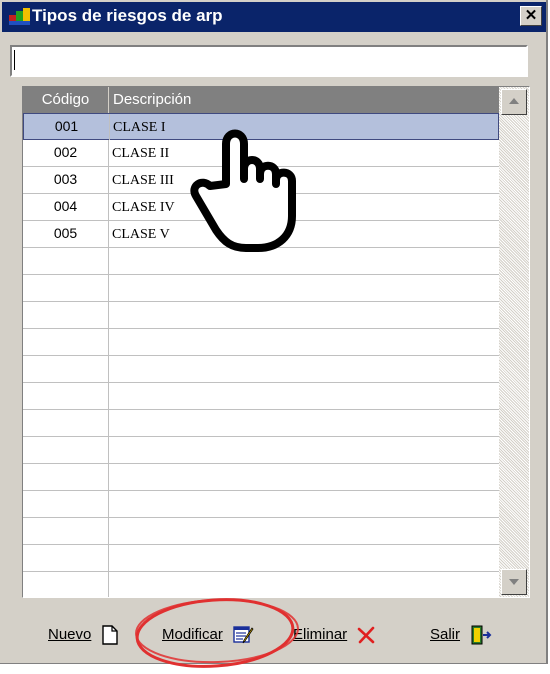  What do you see at coordinates (66, 207) in the screenshot?
I see `codigo-cell: 004` at bounding box center [66, 207].